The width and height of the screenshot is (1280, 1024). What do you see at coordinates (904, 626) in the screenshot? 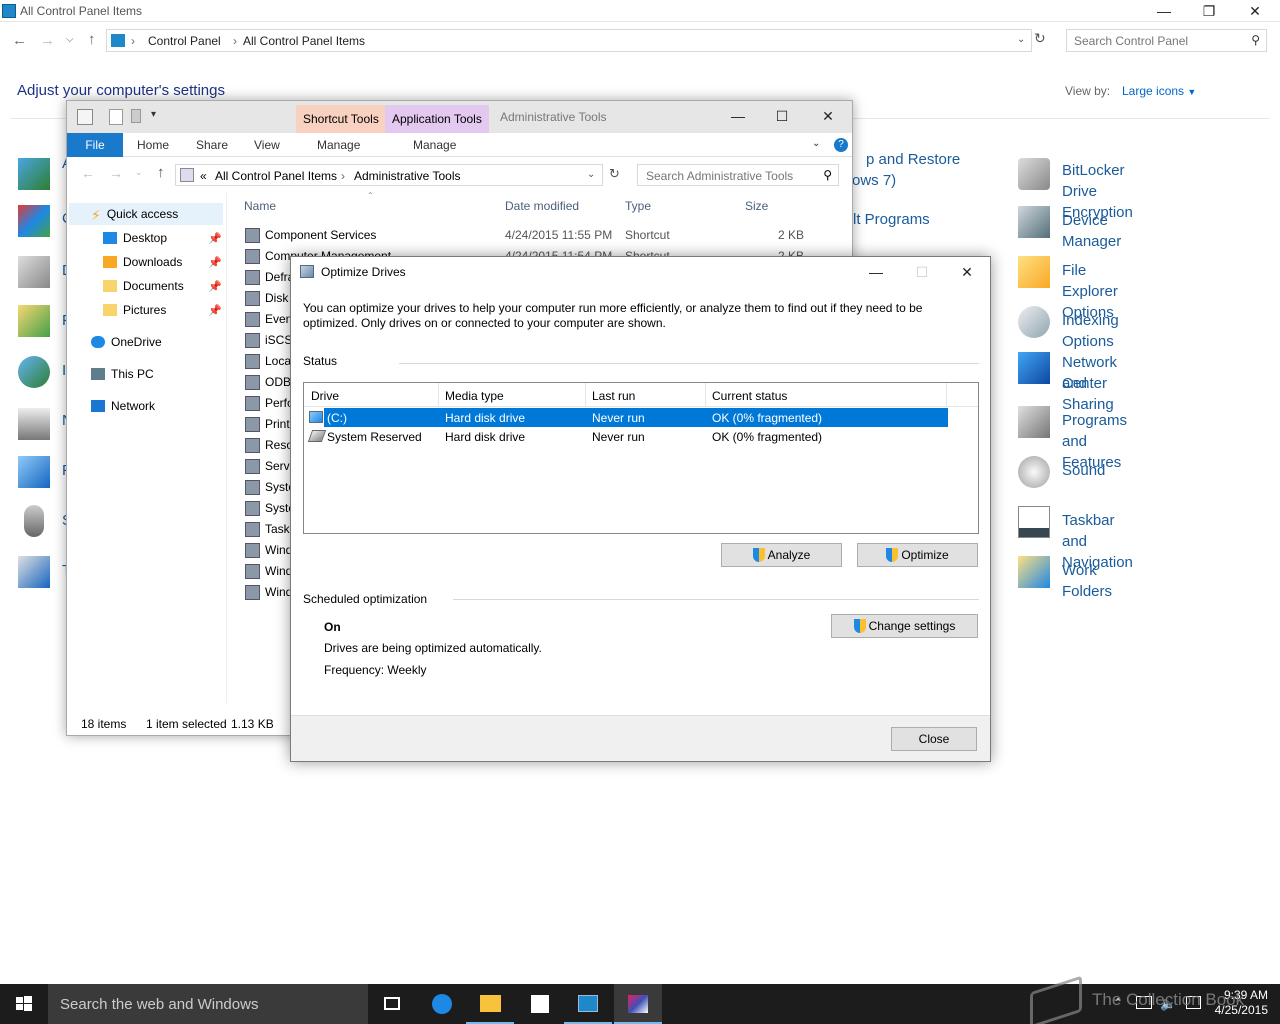
I see `change-settings-button: Change settings` at bounding box center [904, 626].